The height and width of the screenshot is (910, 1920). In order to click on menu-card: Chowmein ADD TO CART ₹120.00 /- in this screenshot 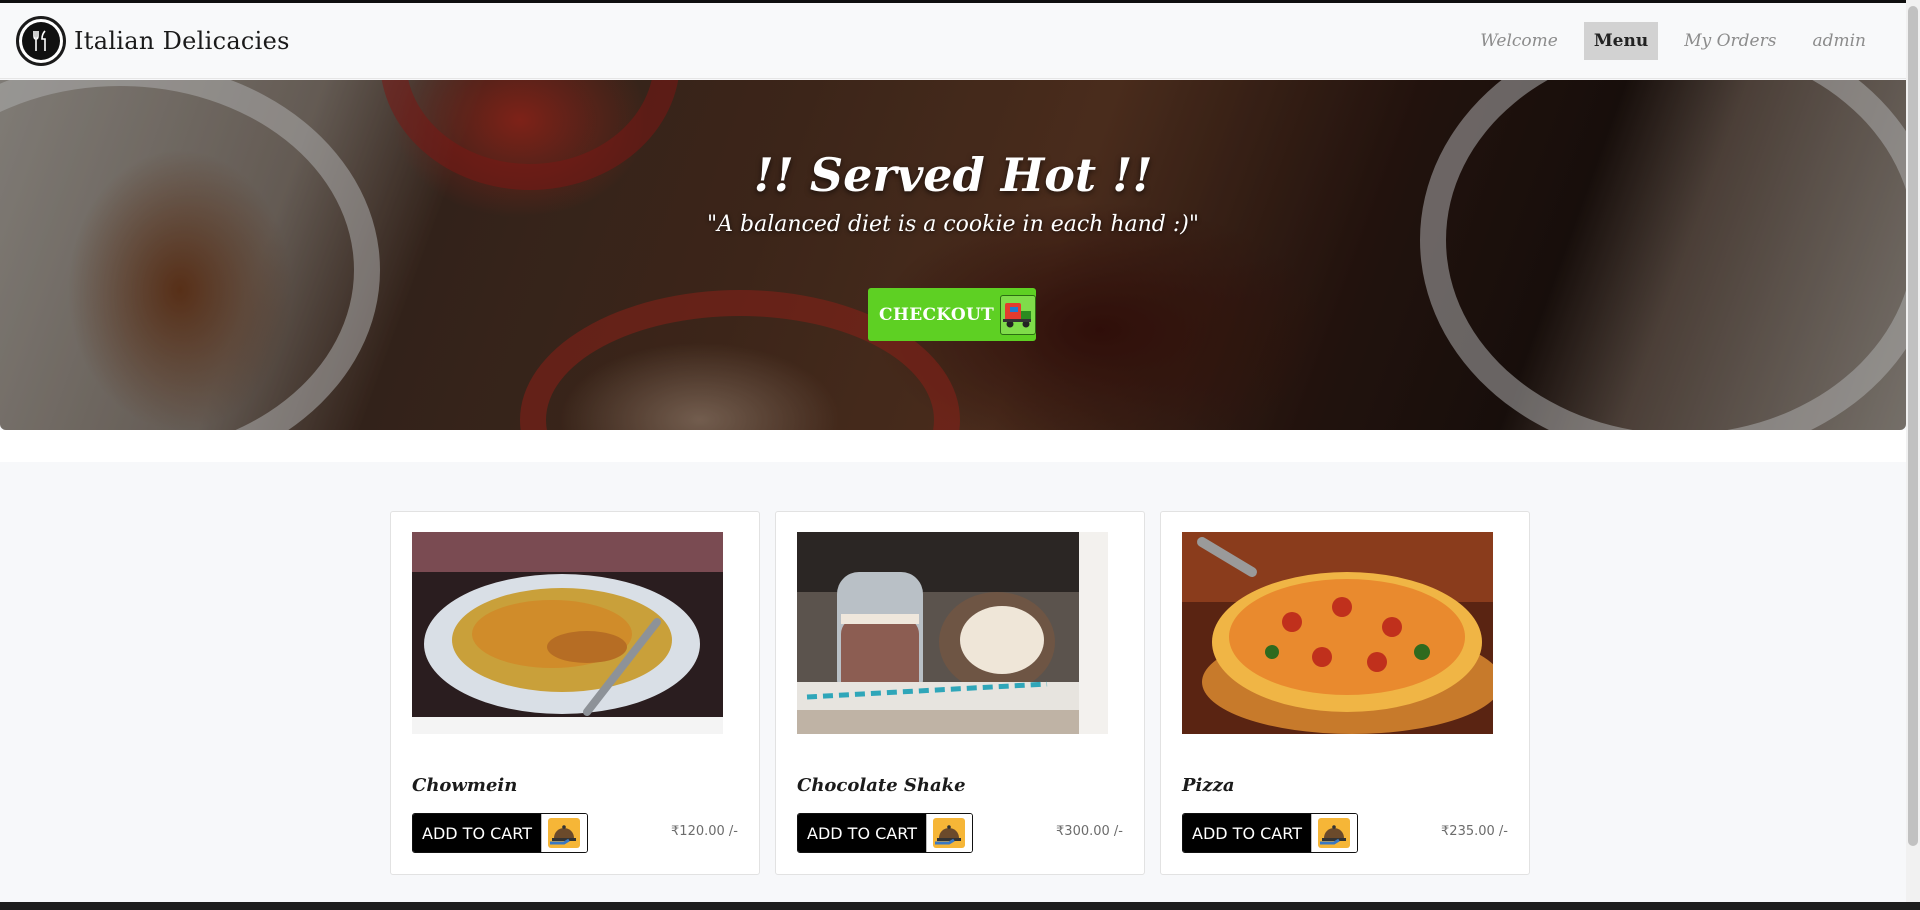, I will do `click(575, 693)`.